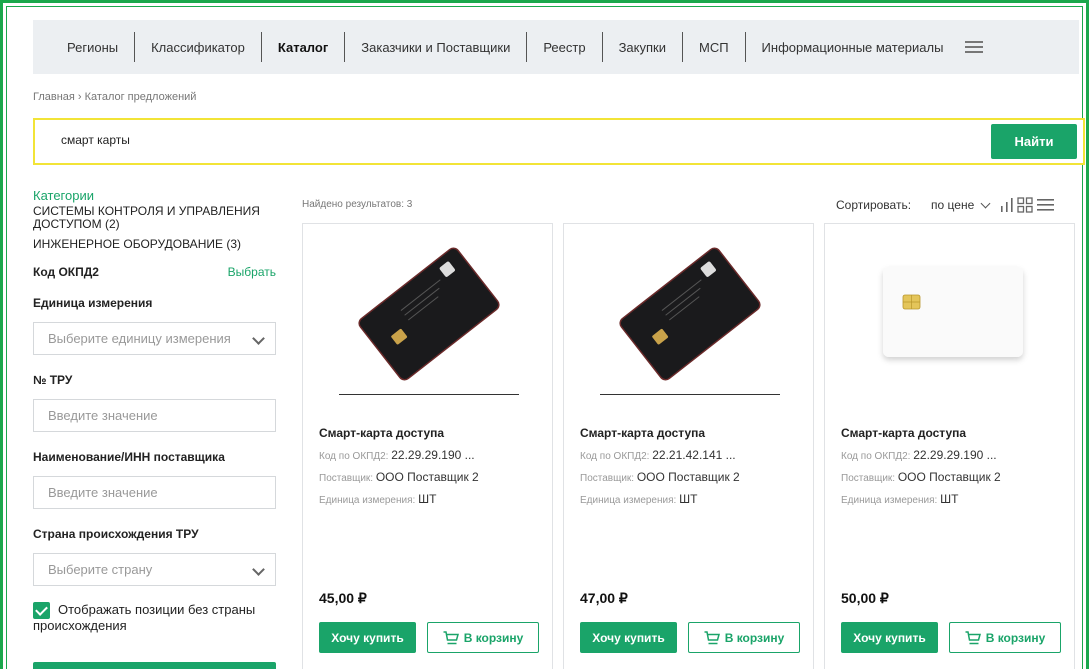 This screenshot has height=669, width=1089. I want to click on view-switcher, so click(1026, 205).